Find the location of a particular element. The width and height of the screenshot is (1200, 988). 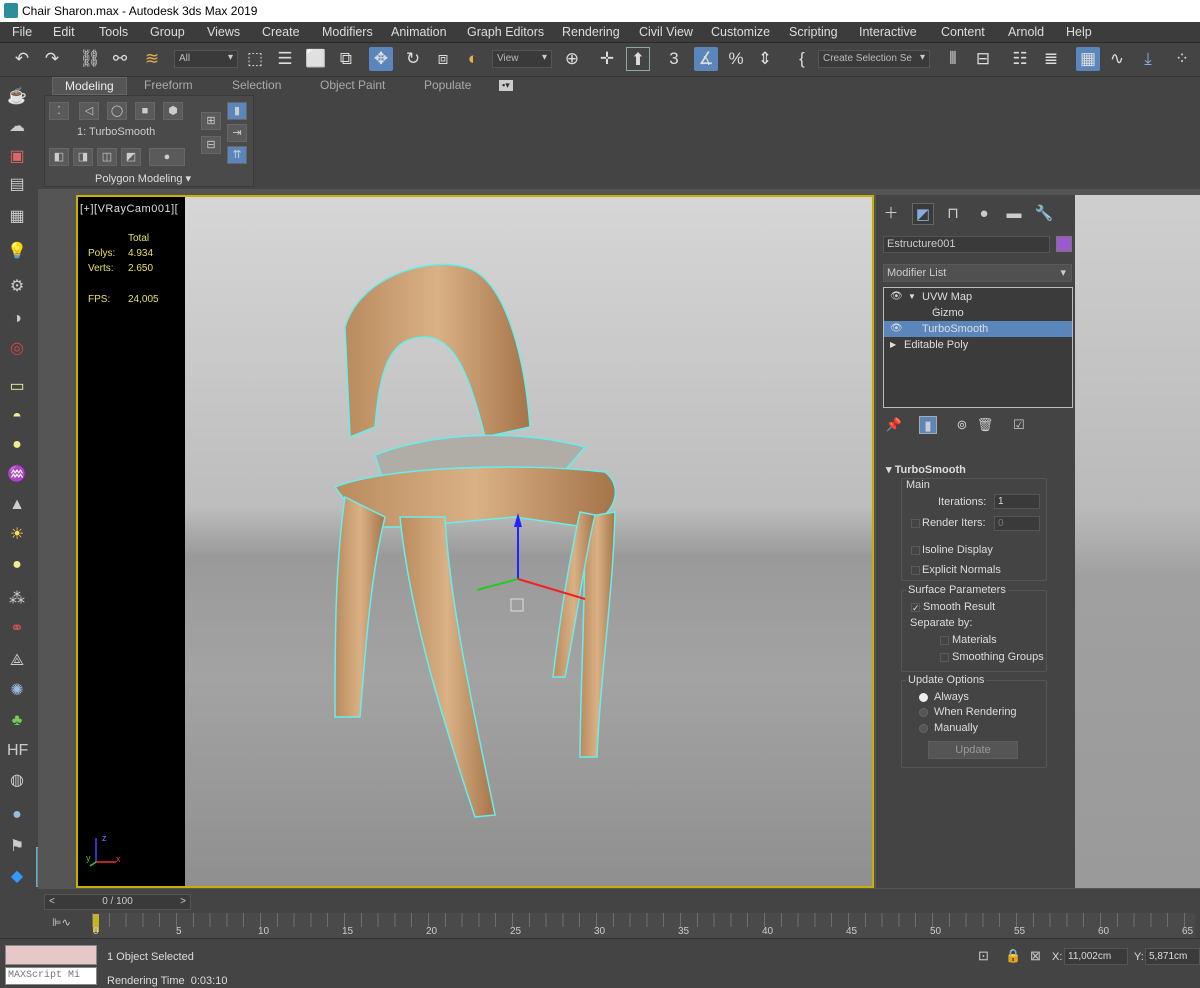

object-color-swatch is located at coordinates (1064, 244).